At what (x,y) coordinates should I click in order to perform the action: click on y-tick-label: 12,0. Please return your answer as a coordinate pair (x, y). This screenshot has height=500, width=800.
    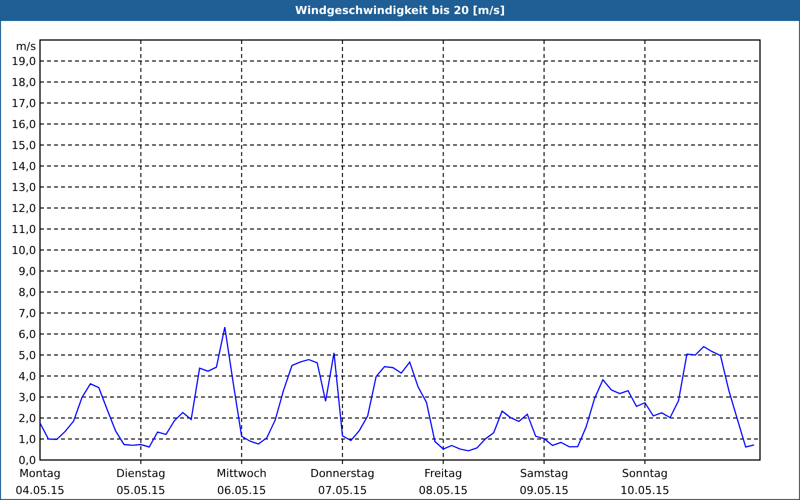
    Looking at the image, I should click on (24, 208).